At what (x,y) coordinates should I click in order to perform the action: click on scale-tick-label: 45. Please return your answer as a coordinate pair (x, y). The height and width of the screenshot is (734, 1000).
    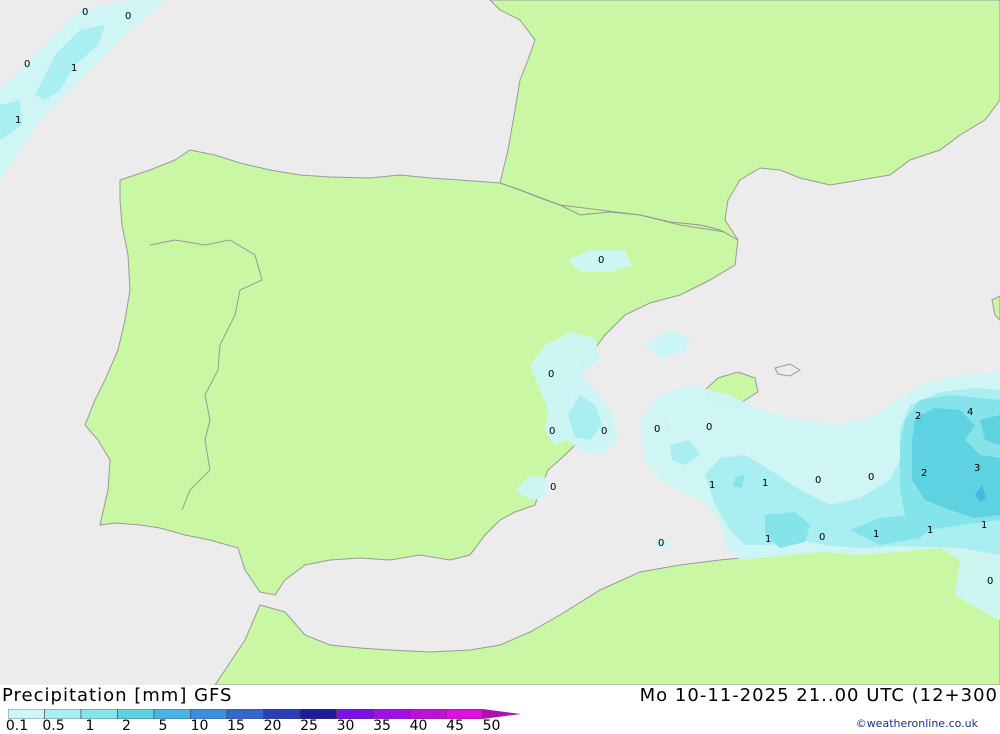
    Looking at the image, I should click on (455, 726).